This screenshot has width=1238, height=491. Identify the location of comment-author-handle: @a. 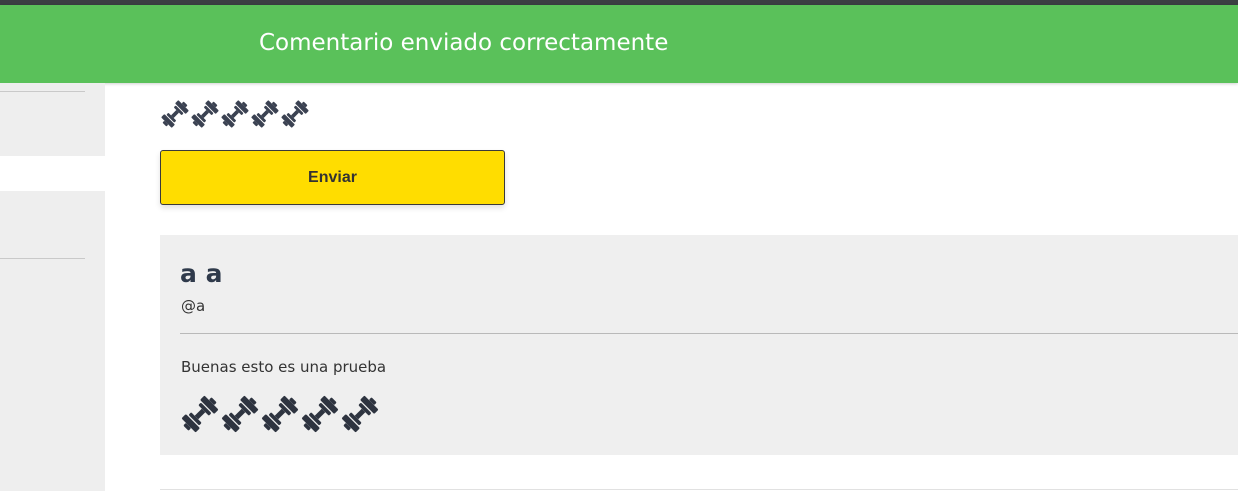
(193, 306).